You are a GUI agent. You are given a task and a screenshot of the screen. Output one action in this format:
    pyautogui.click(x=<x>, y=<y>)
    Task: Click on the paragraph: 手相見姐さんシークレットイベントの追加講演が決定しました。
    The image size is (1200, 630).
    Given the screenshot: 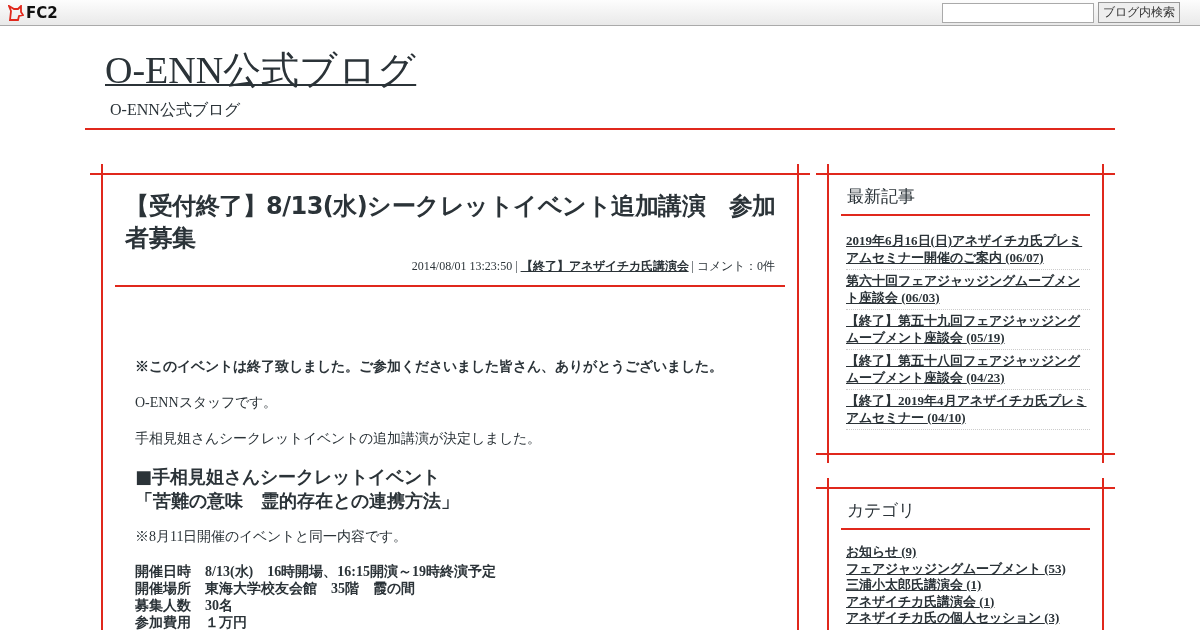 What is the action you would take?
    pyautogui.click(x=338, y=439)
    